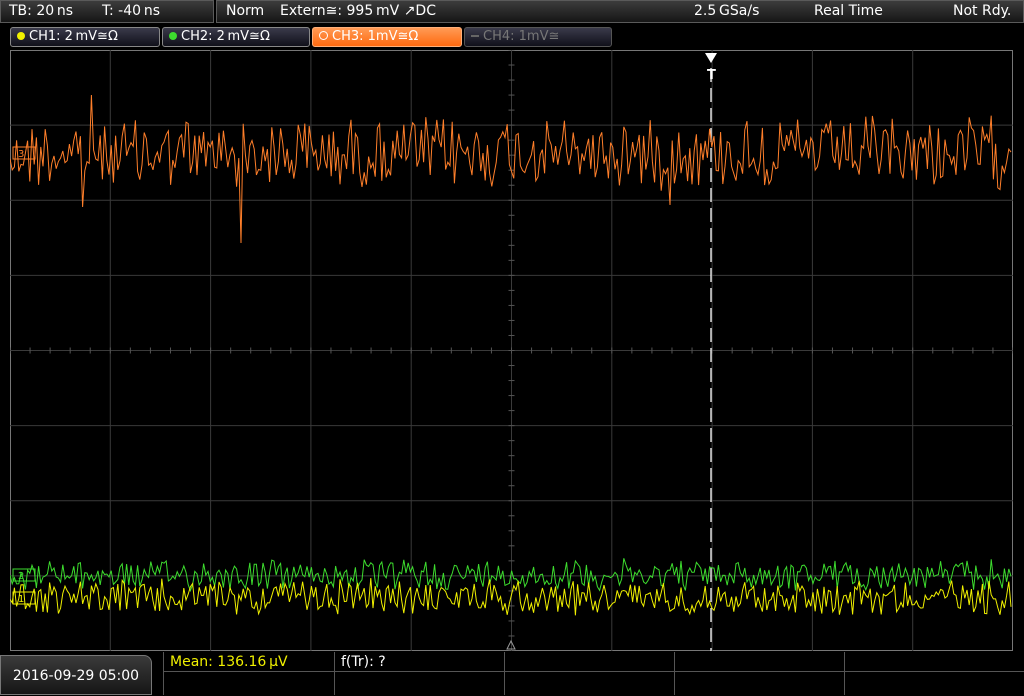 The width and height of the screenshot is (1024, 696). I want to click on timebase-panel: TB: 20 ns T: -40 ns, so click(107, 11).